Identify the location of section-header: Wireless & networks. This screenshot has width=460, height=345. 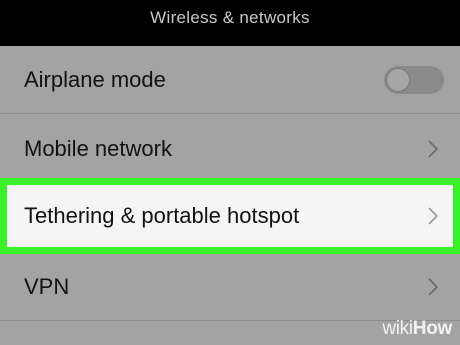
(230, 23).